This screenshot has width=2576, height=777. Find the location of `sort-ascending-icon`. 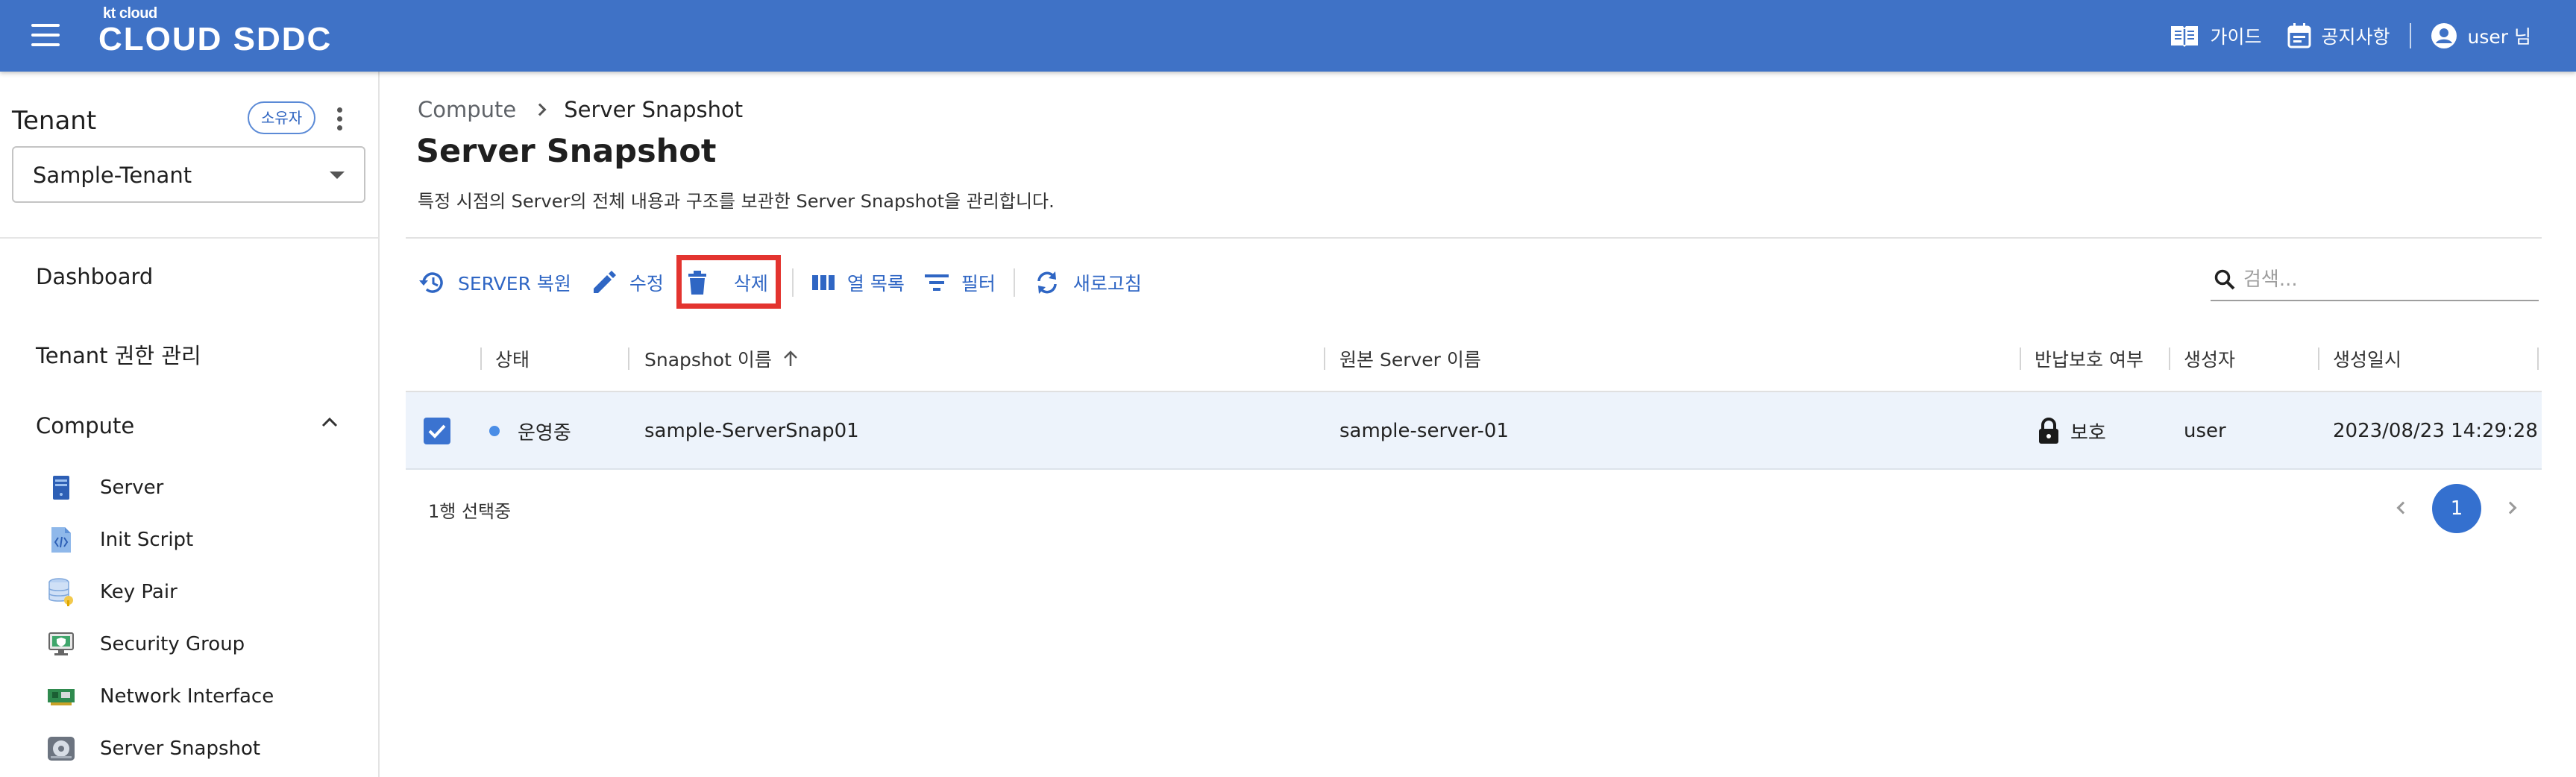

sort-ascending-icon is located at coordinates (791, 359).